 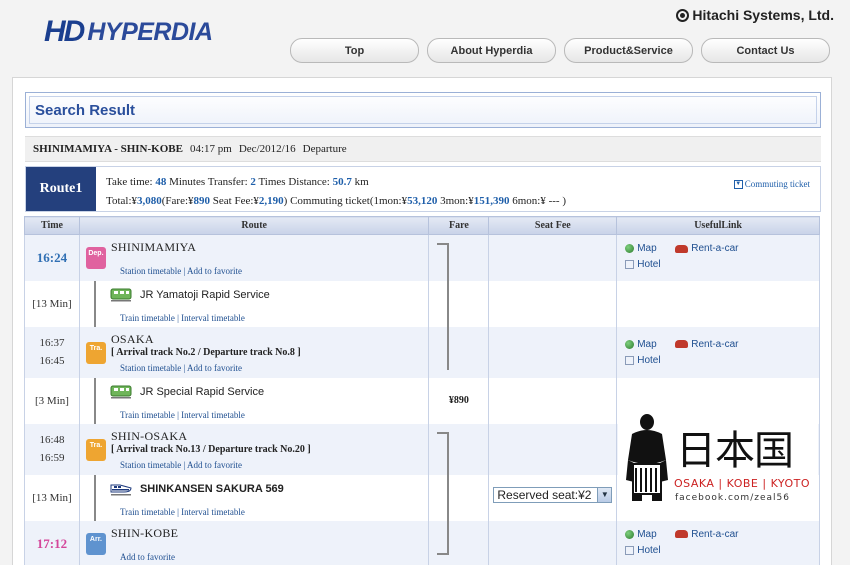 What do you see at coordinates (765, 50) in the screenshot?
I see `nav-contact-button: Contact Us` at bounding box center [765, 50].